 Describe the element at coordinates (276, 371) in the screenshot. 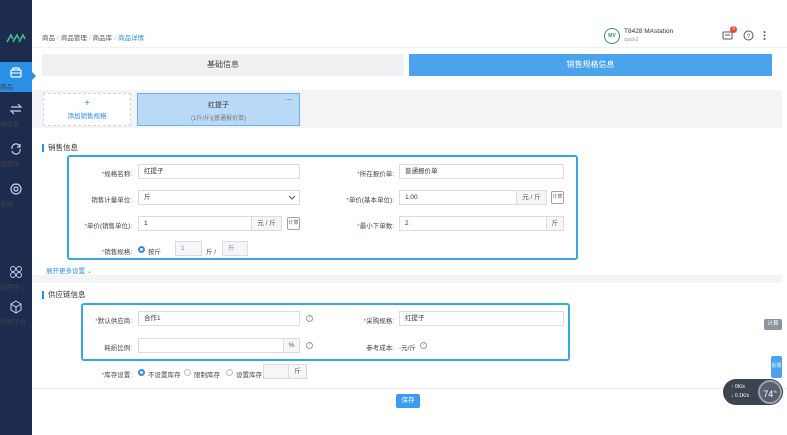

I see `stock-qty-input` at that location.